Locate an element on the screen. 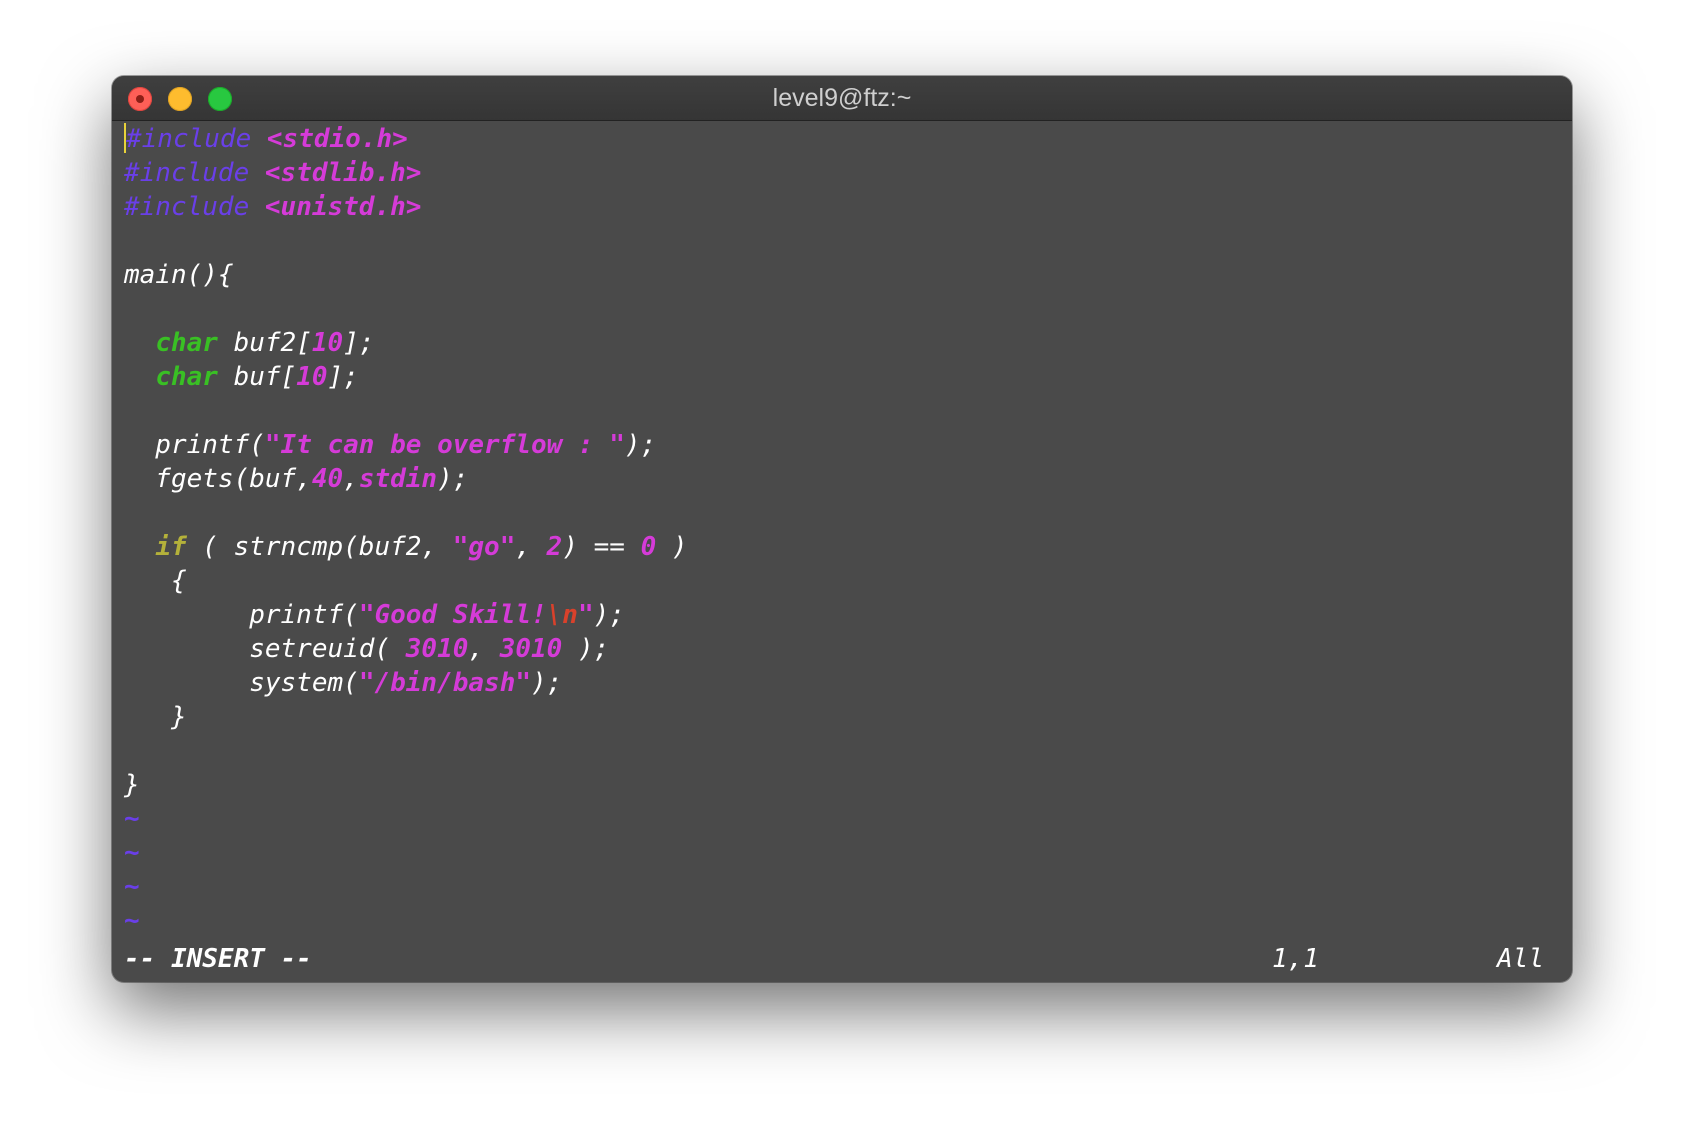 This screenshot has height=1130, width=1684. code-token: 40 is located at coordinates (327, 479).